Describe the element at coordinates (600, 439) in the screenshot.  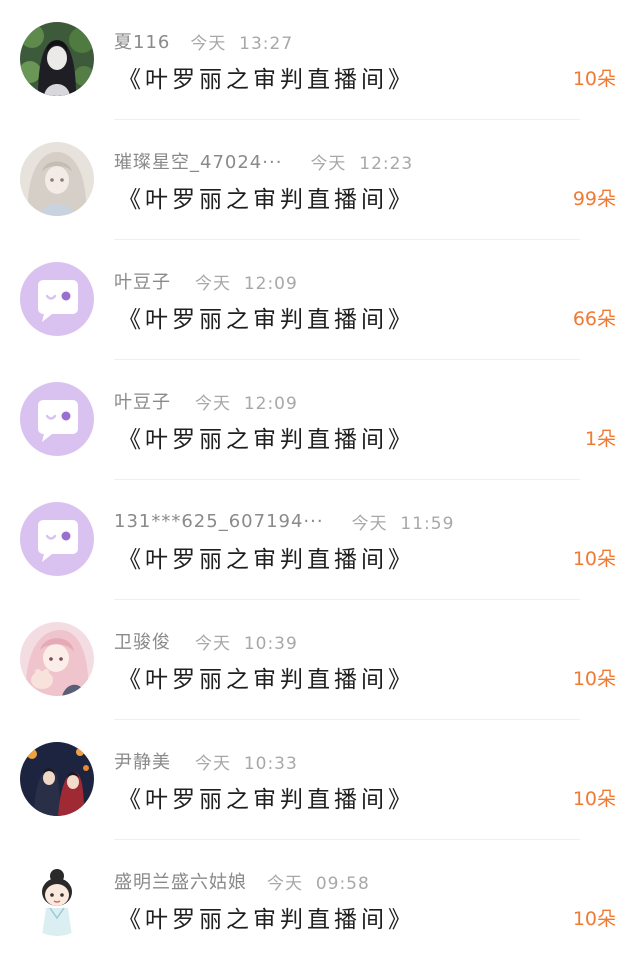
I see `gift-count: 1朵` at that location.